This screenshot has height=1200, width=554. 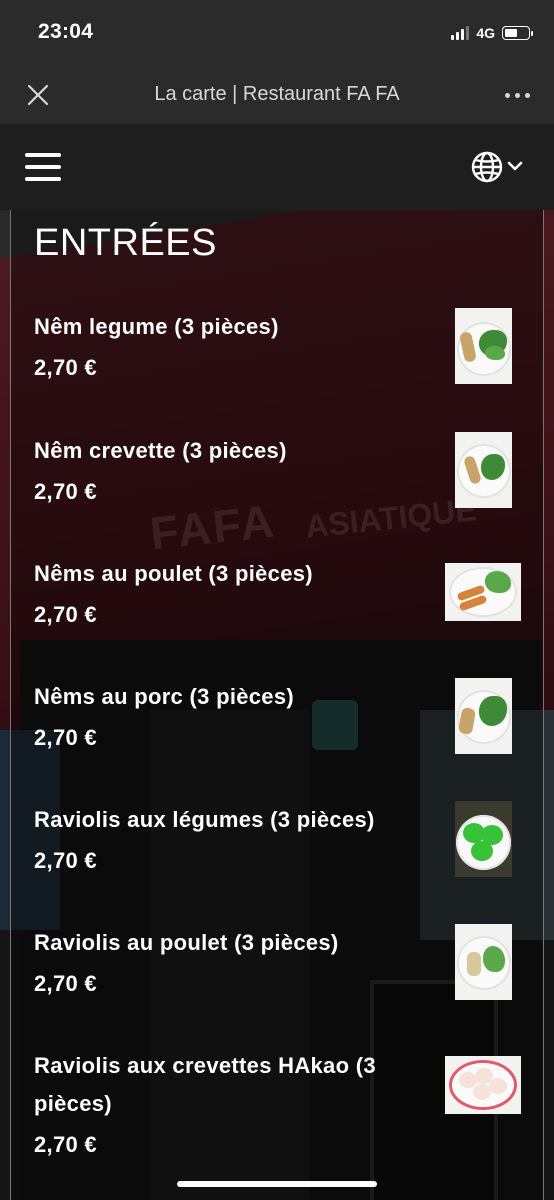 I want to click on green-dumplings-thumbnail, so click(x=483, y=839).